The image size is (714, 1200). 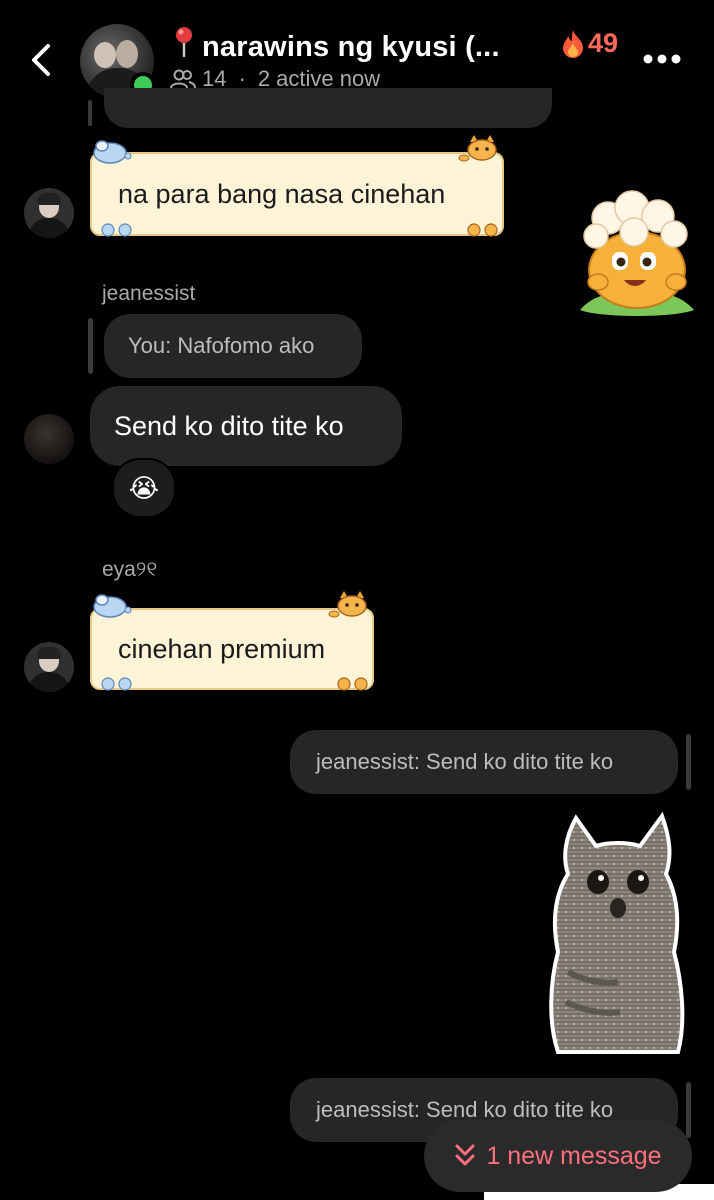 I want to click on pin-icon, so click(x=184, y=46).